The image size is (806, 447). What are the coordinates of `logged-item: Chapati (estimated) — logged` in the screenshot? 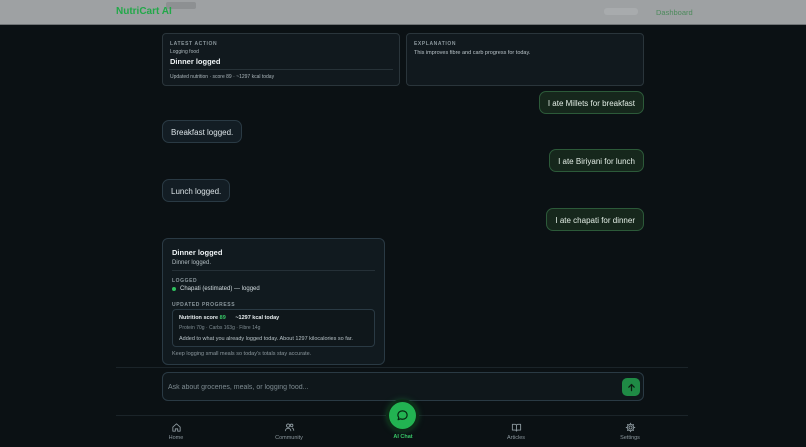 It's located at (216, 289).